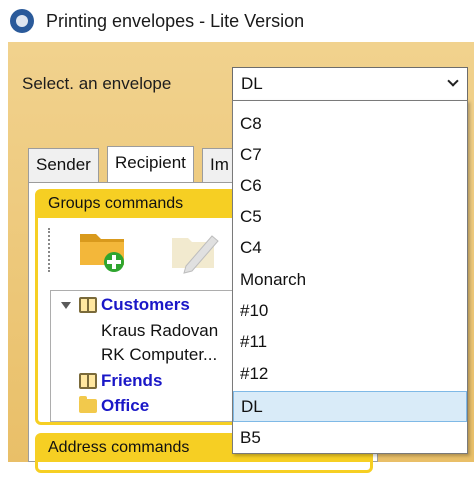  What do you see at coordinates (453, 81) in the screenshot?
I see `chevron-down-icon` at bounding box center [453, 81].